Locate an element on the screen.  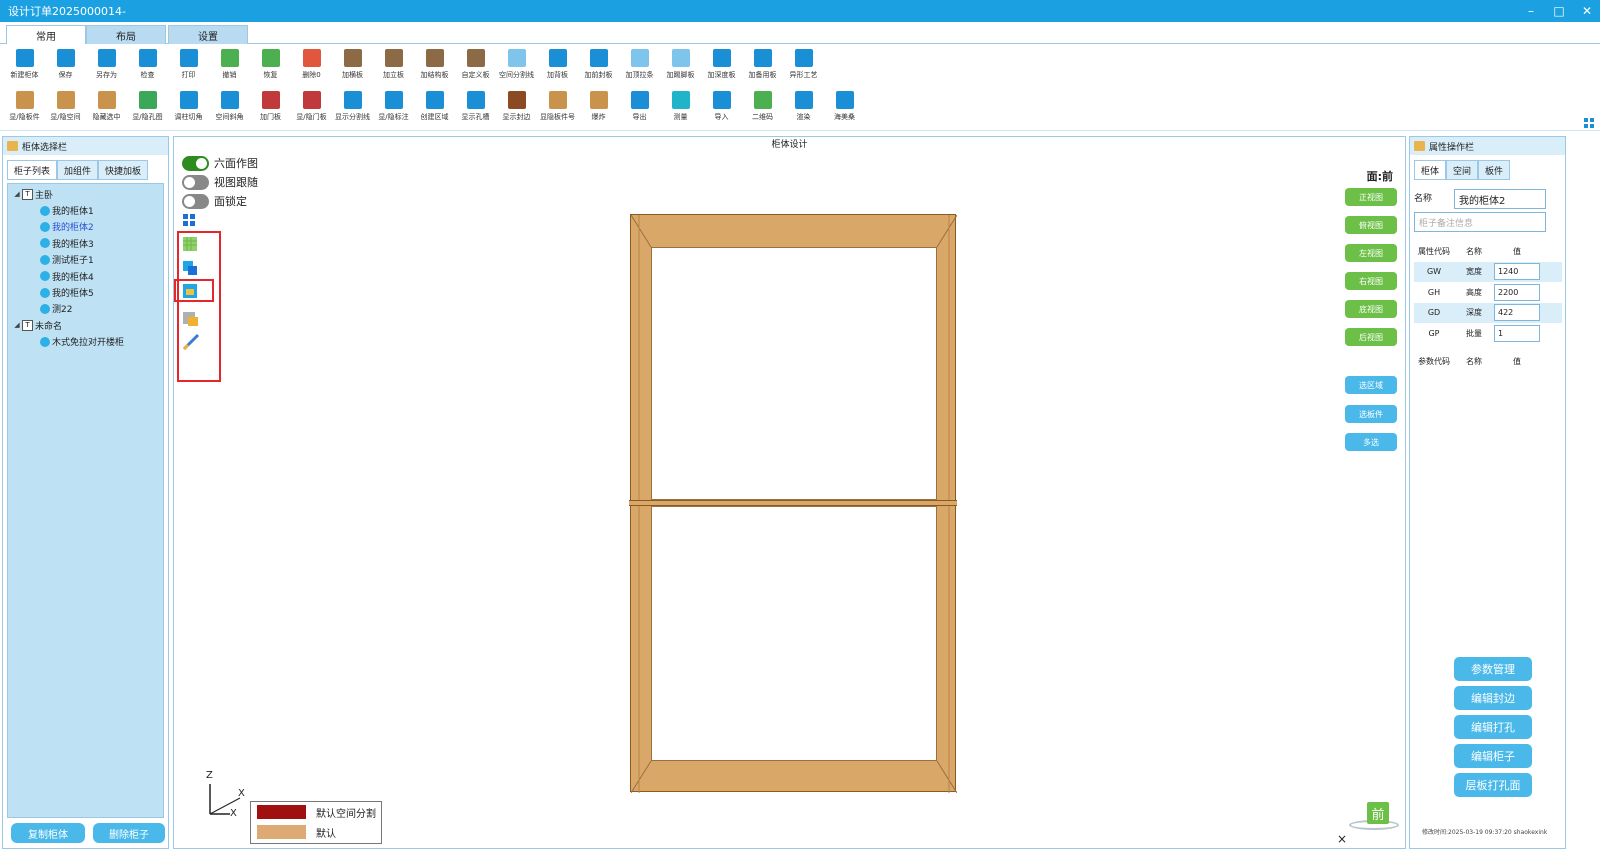
view-follow-toggle-row: 视图跟随 is located at coordinates (220, 182).